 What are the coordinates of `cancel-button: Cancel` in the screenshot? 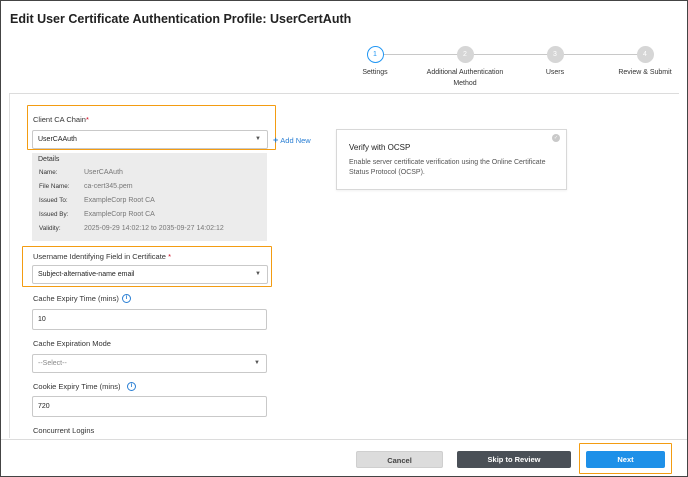 It's located at (399, 459).